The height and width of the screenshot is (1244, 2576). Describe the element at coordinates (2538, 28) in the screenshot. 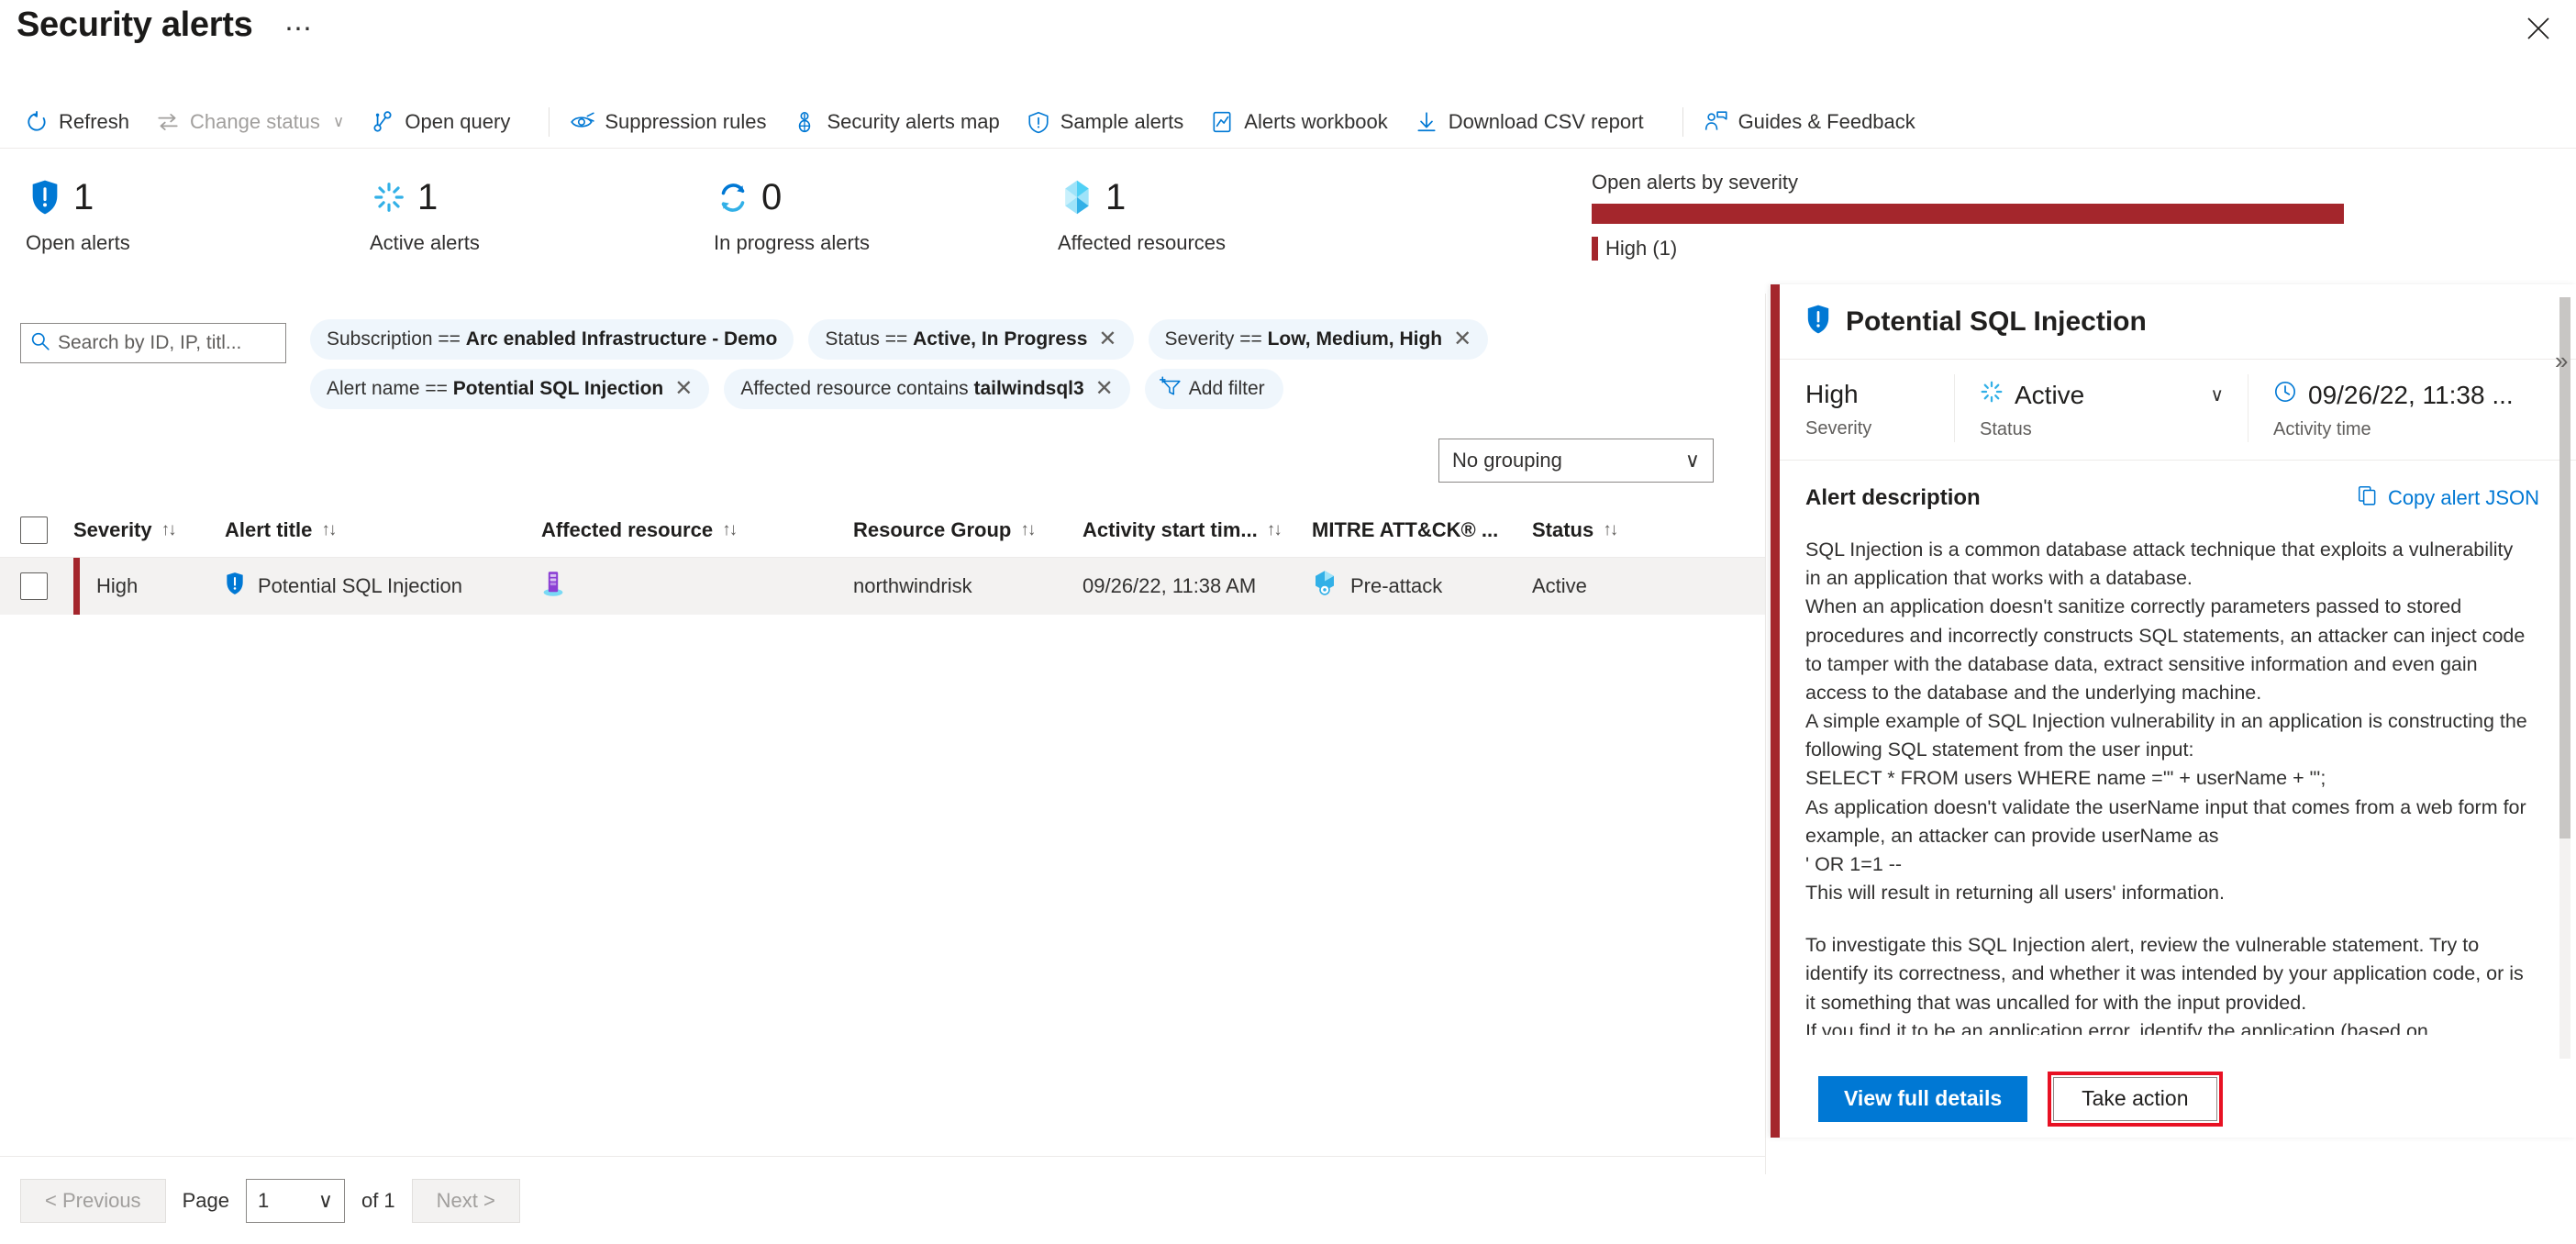

I see `close-icon` at that location.